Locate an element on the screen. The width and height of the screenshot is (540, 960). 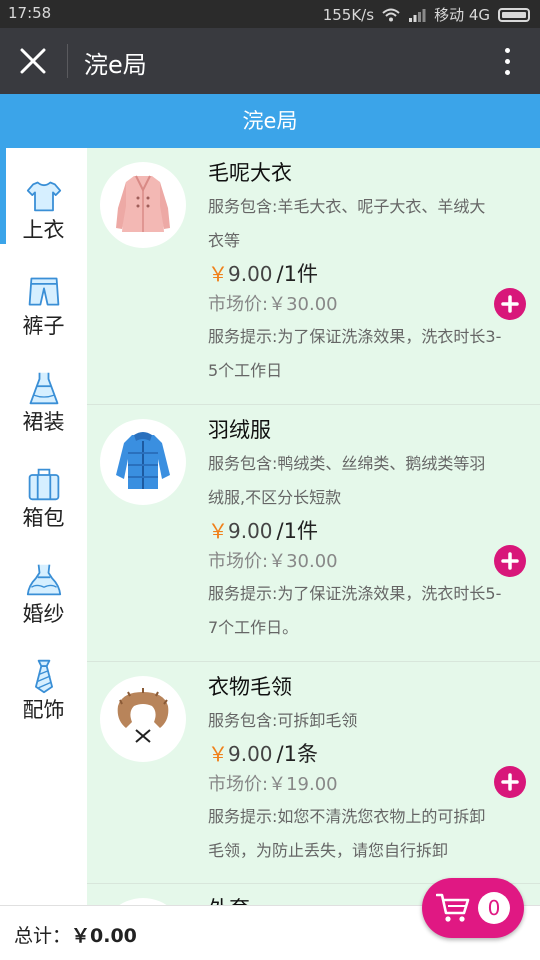
category-sidebar: 上衣 裤子 裙装 箱包 婚纱 配饰 is located at coordinates (43, 526).